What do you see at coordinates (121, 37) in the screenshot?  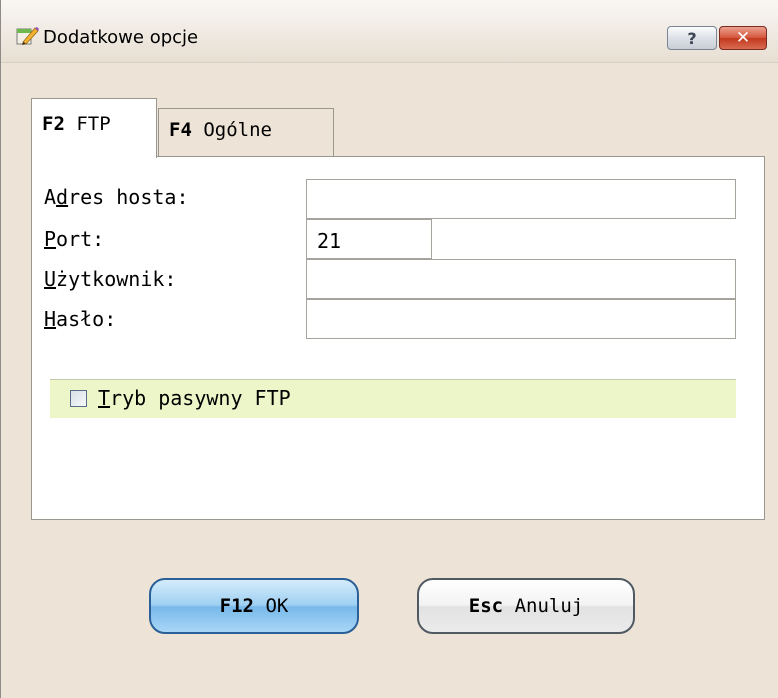 I see `window-title: Dodatkowe opcje` at bounding box center [121, 37].